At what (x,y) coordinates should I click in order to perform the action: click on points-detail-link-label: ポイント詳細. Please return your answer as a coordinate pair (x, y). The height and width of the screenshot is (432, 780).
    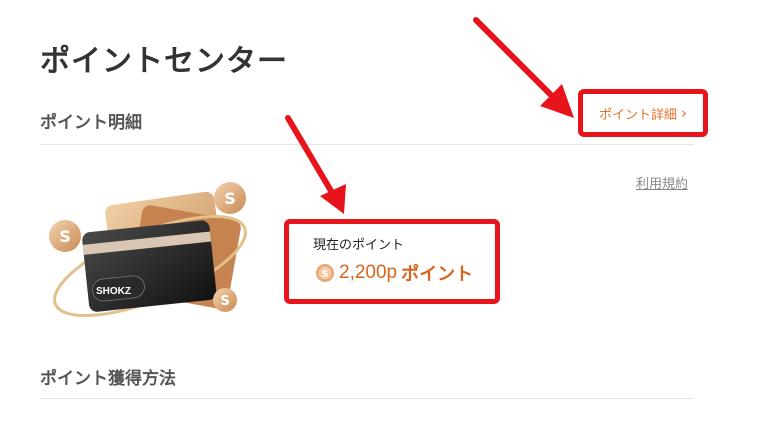
    Looking at the image, I should click on (637, 115).